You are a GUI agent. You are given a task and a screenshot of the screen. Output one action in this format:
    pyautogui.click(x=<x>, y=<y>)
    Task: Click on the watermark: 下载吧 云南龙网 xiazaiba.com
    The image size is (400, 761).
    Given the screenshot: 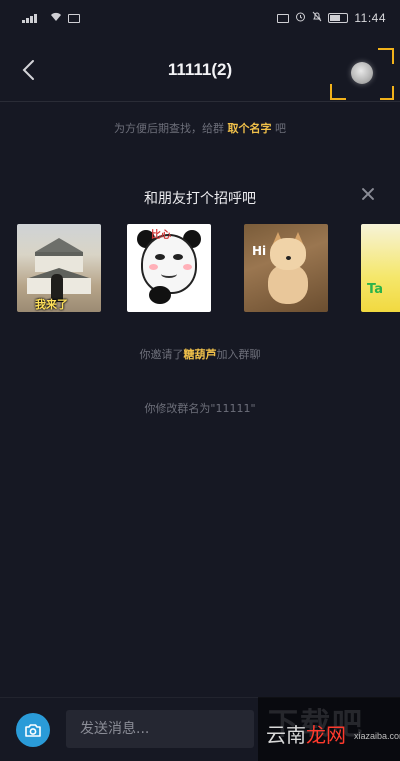 What is the action you would take?
    pyautogui.click(x=329, y=729)
    